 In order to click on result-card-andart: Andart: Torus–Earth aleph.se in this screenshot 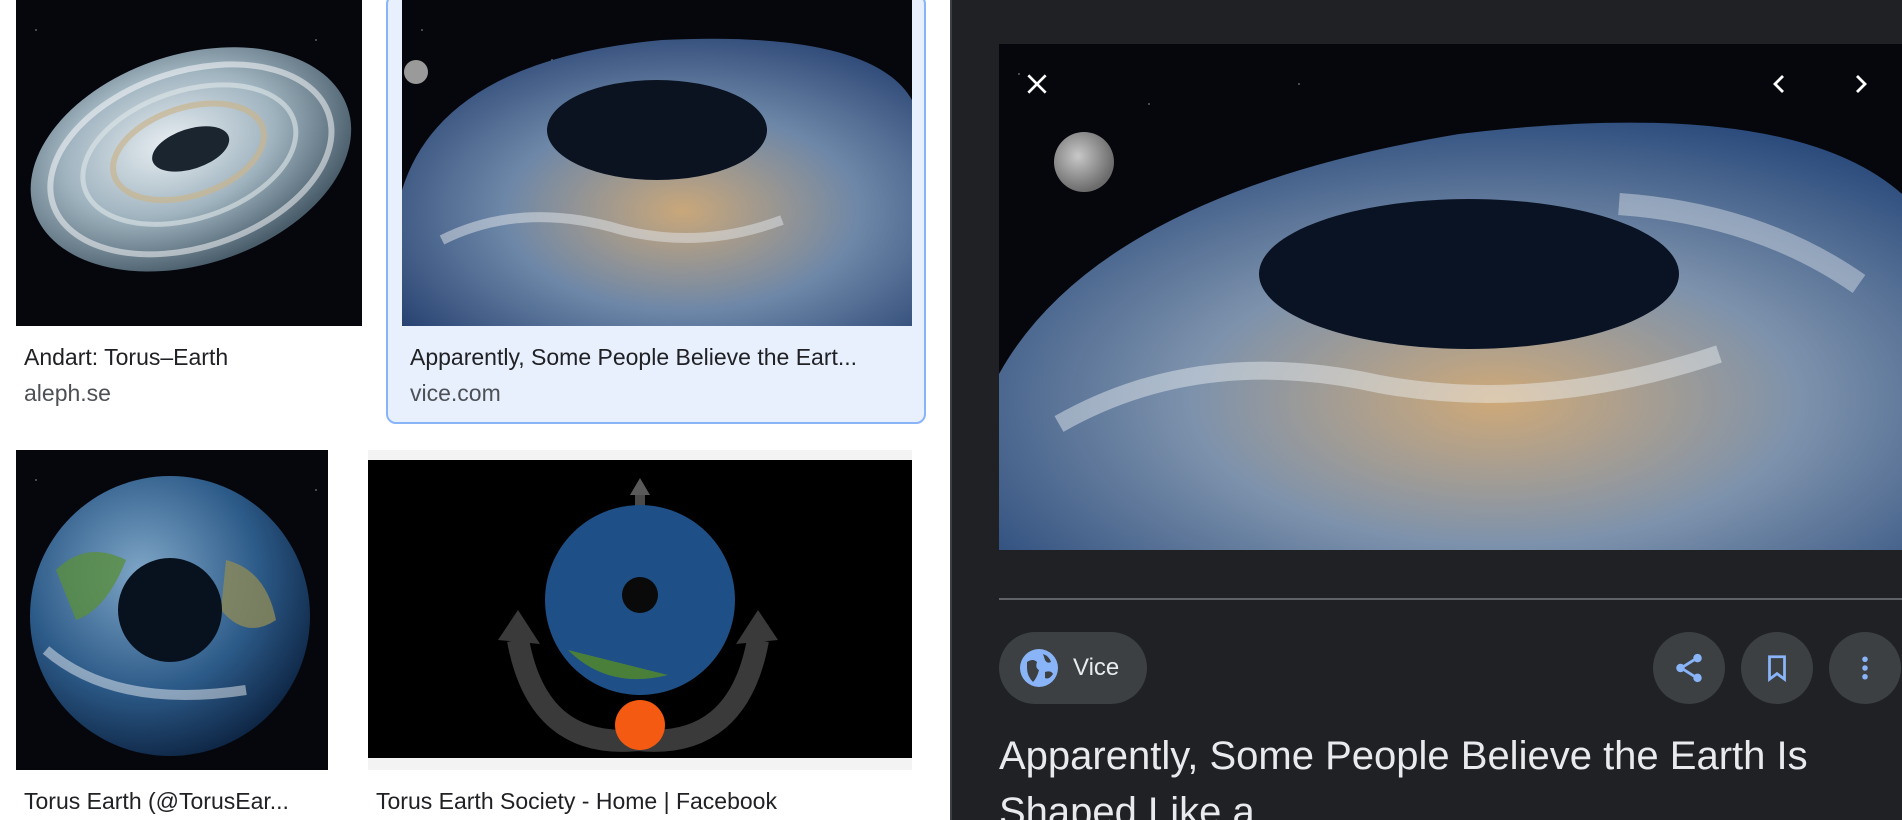, I will do `click(185, 210)`.